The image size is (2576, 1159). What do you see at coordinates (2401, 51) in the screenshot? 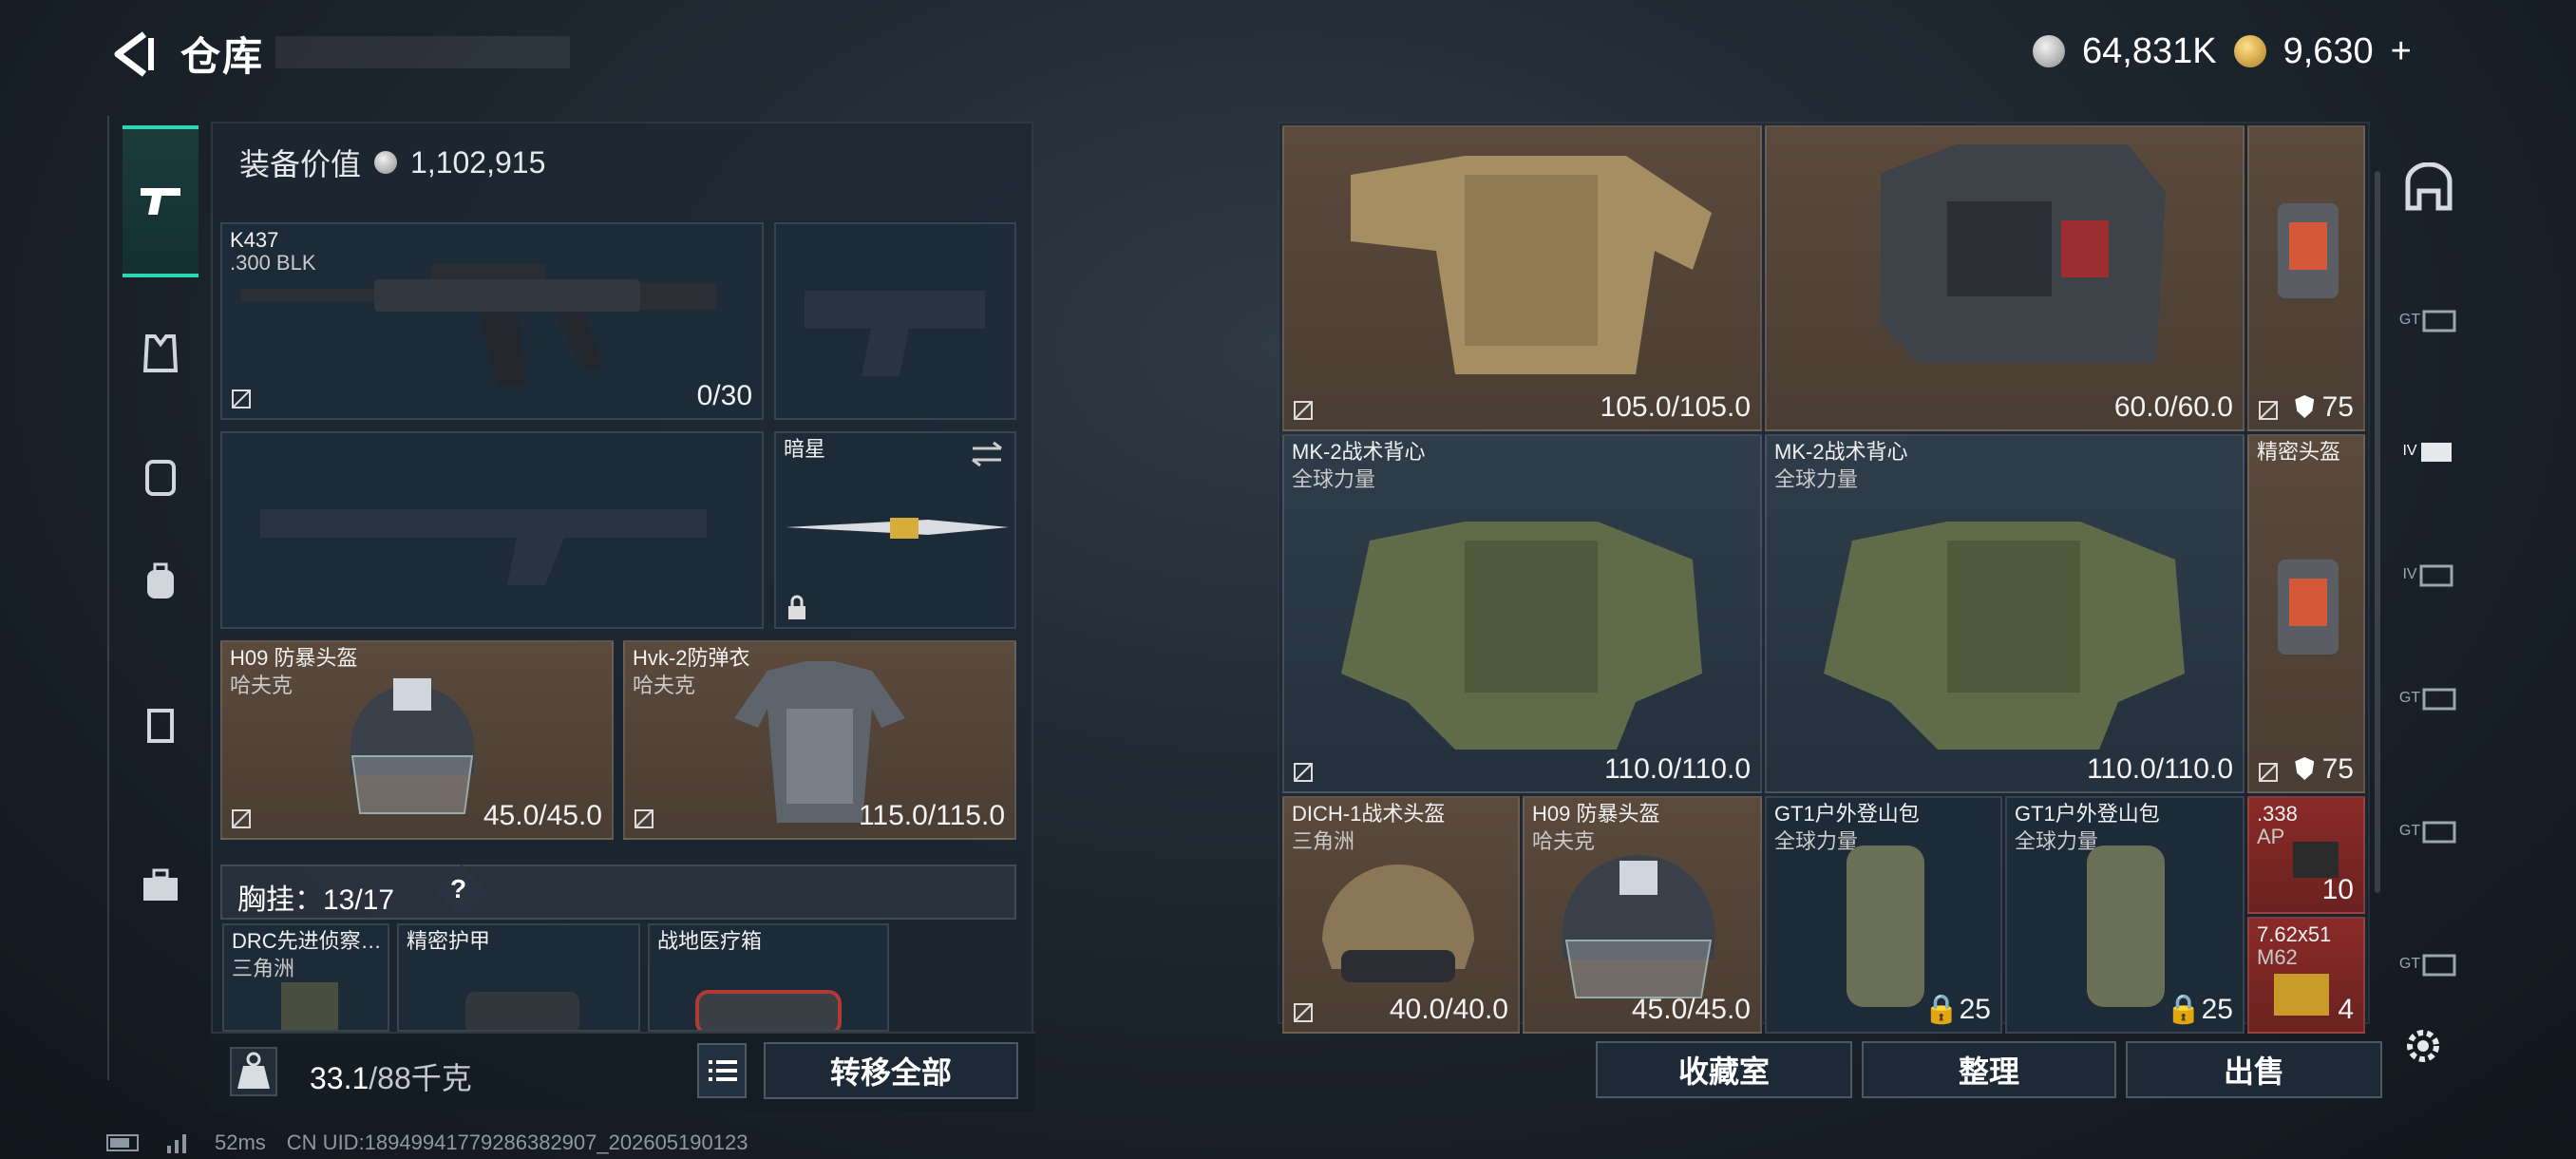
I see `add-currency-button: +` at bounding box center [2401, 51].